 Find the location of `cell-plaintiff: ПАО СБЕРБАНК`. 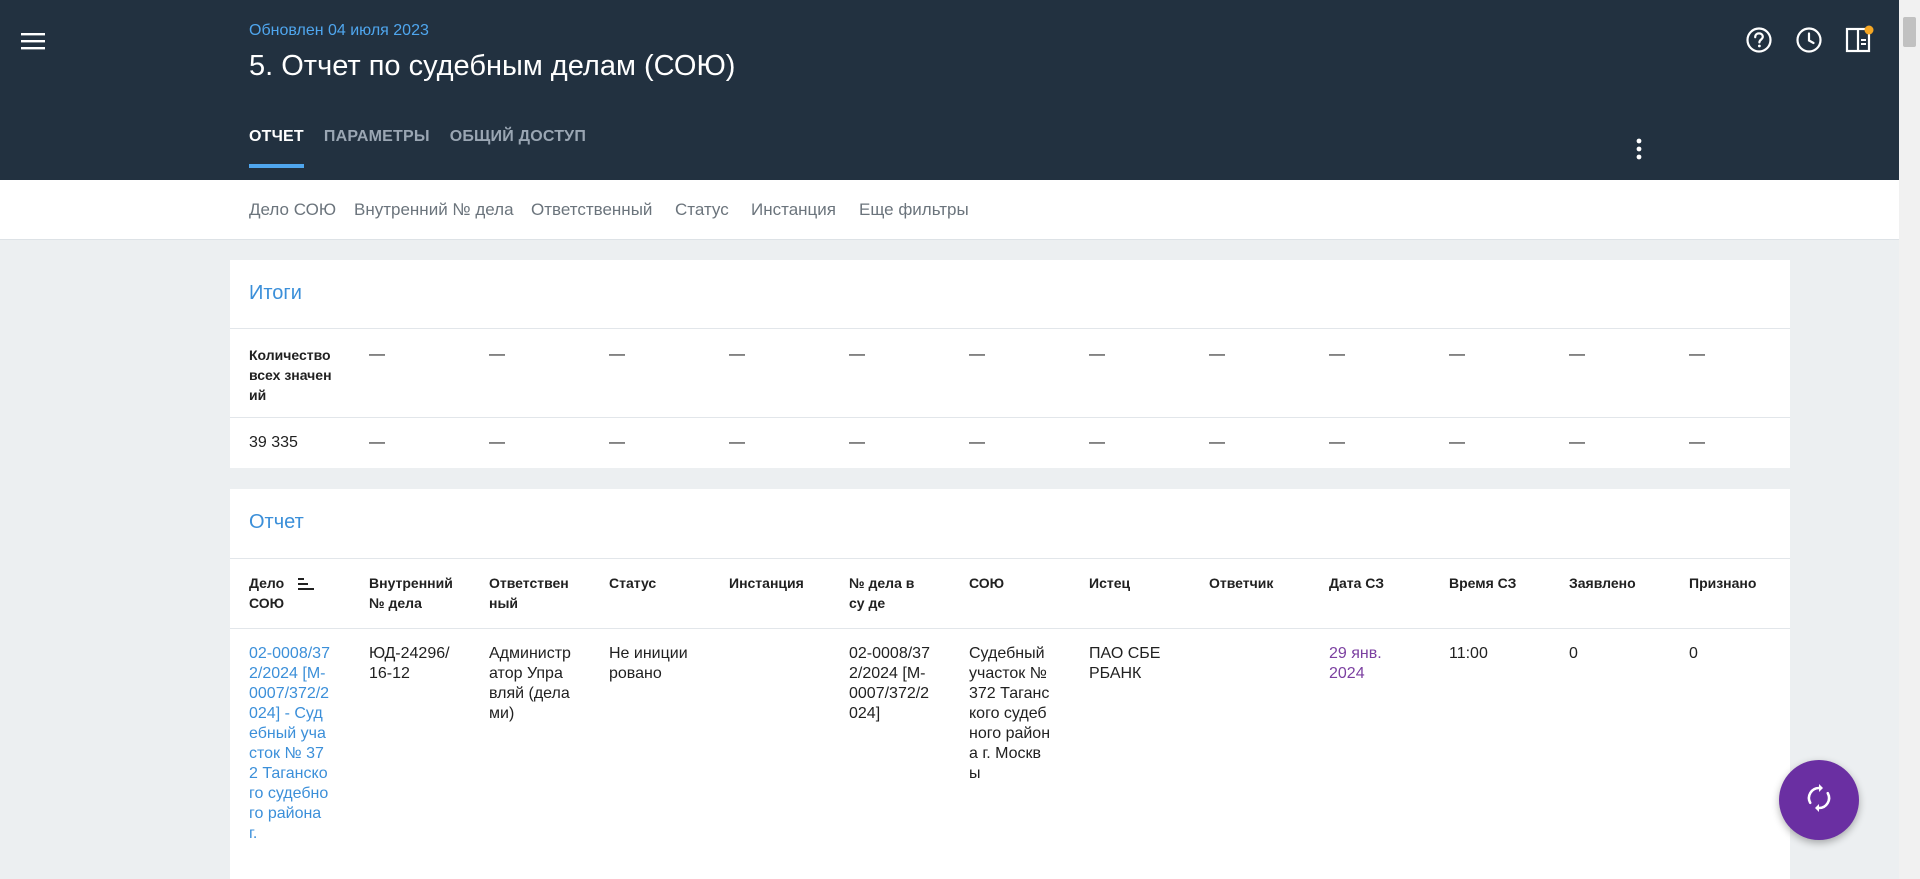

cell-plaintiff: ПАО СБЕРБАНК is located at coordinates (1125, 663).